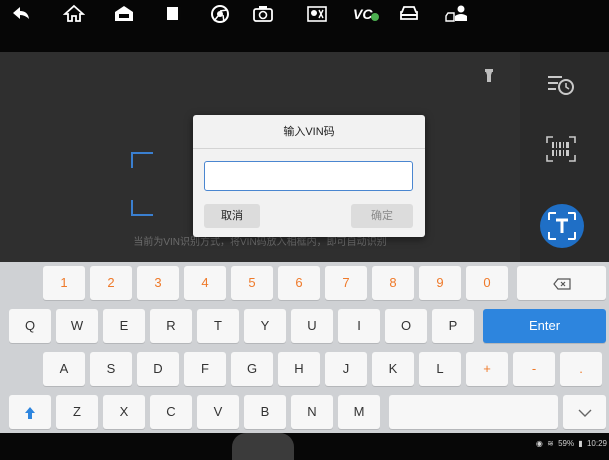  I want to click on key-5: 5, so click(252, 283).